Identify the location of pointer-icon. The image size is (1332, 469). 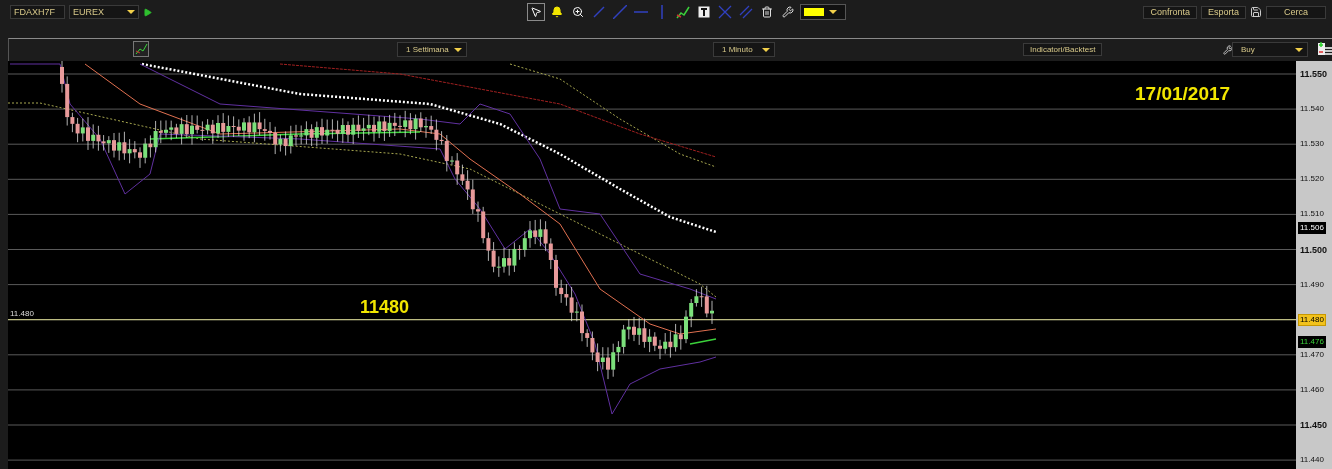
(536, 12).